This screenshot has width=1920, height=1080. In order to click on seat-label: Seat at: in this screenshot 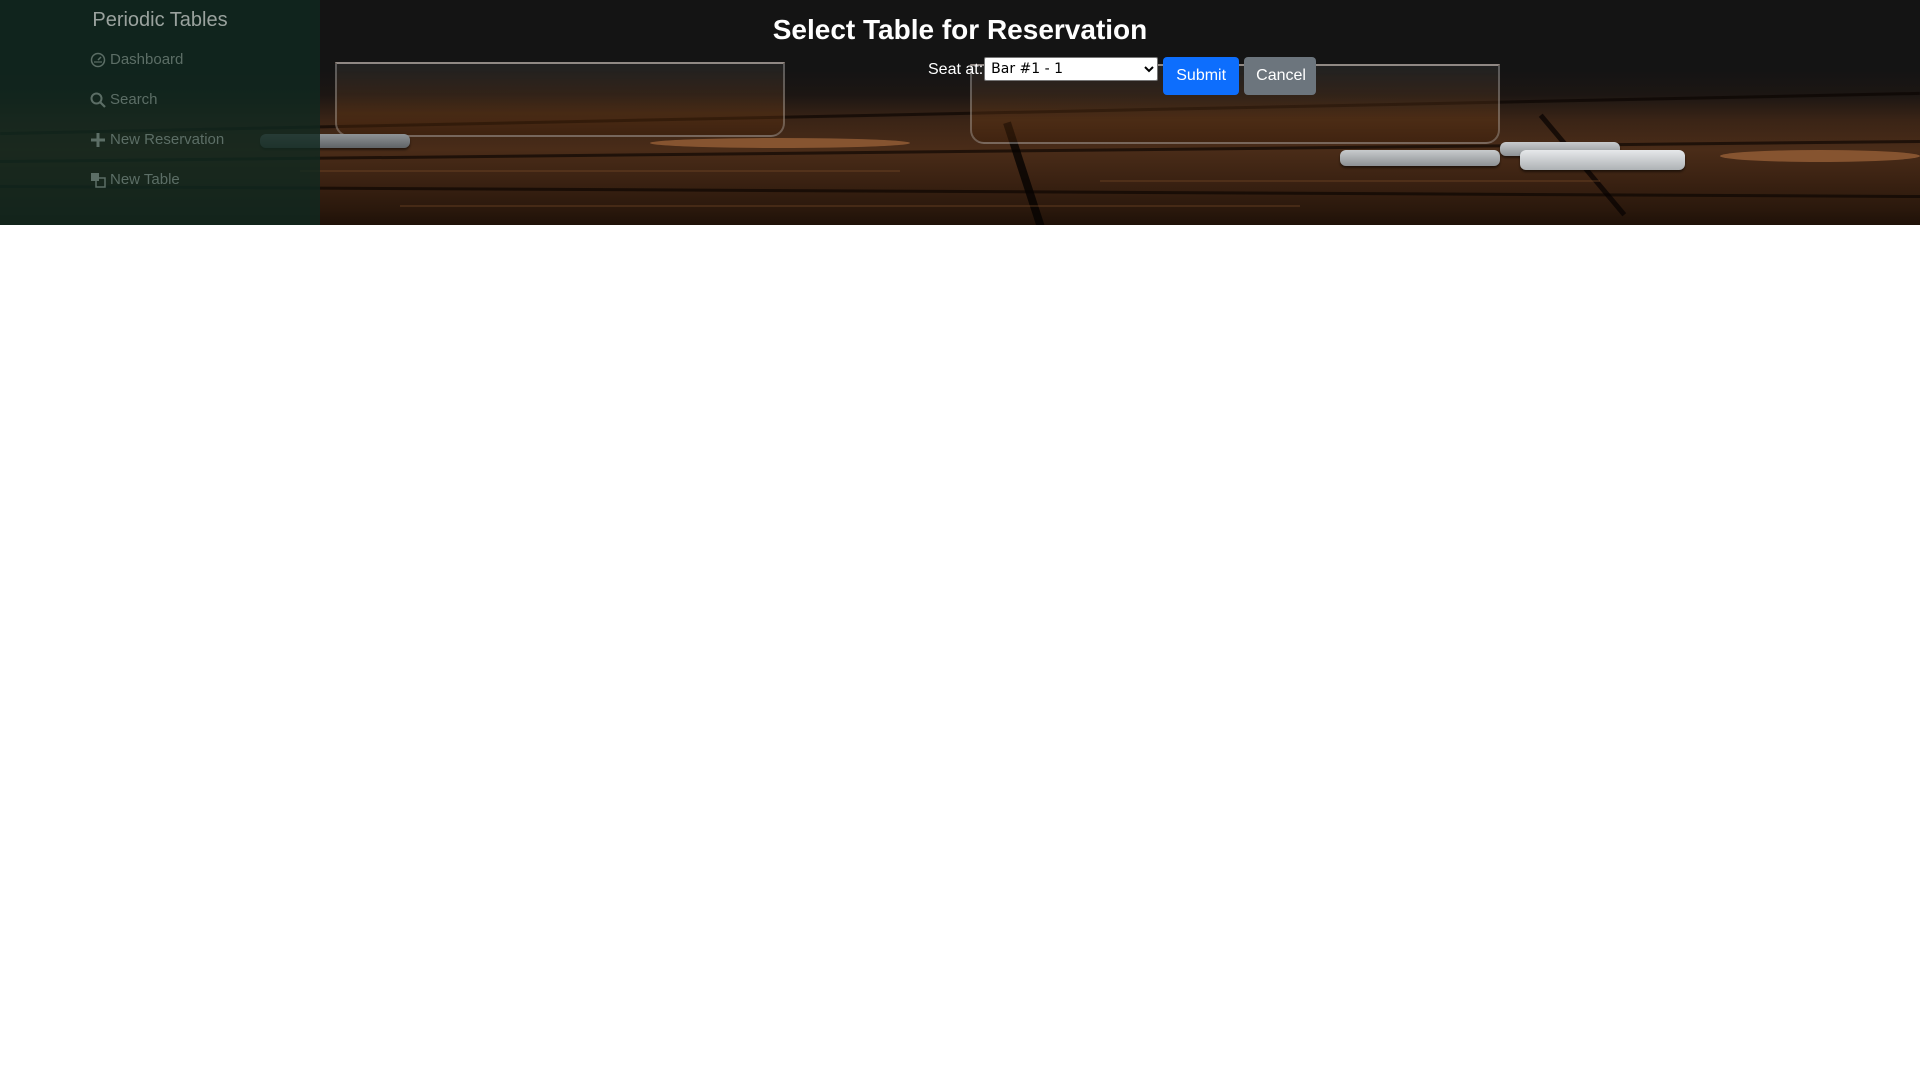, I will do `click(956, 69)`.